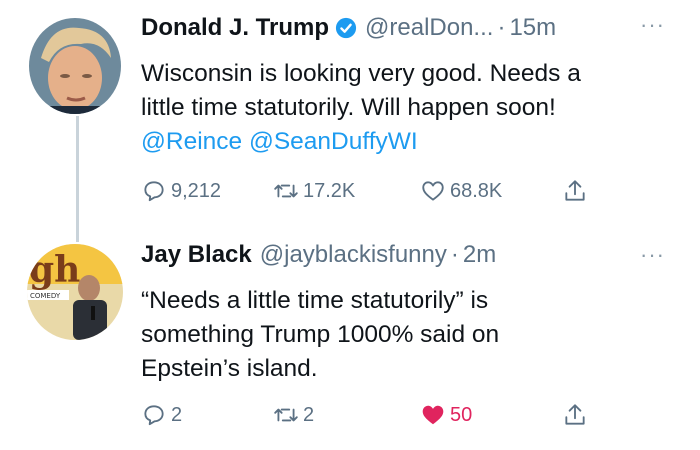 The height and width of the screenshot is (450, 700). I want to click on heart-filled-icon, so click(433, 415).